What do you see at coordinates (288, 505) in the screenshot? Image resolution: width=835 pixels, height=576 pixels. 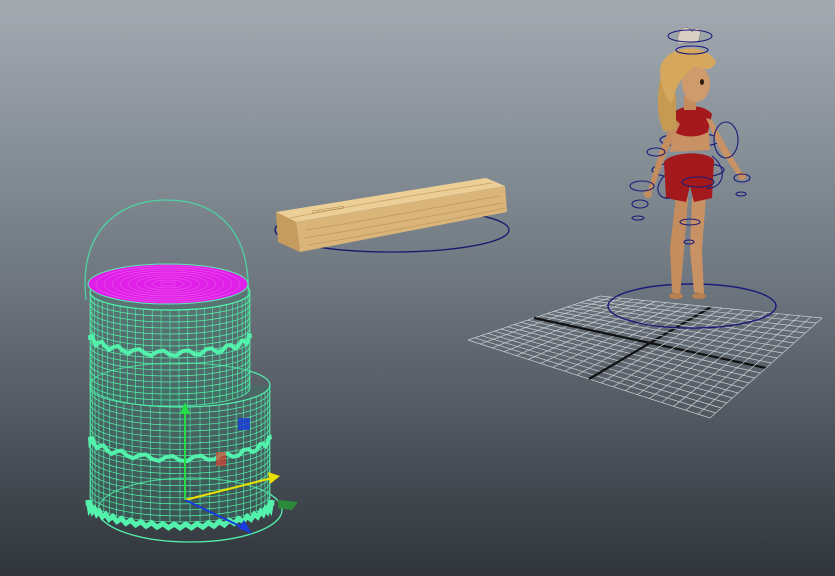 I see `manipulator-plane-handle-green` at bounding box center [288, 505].